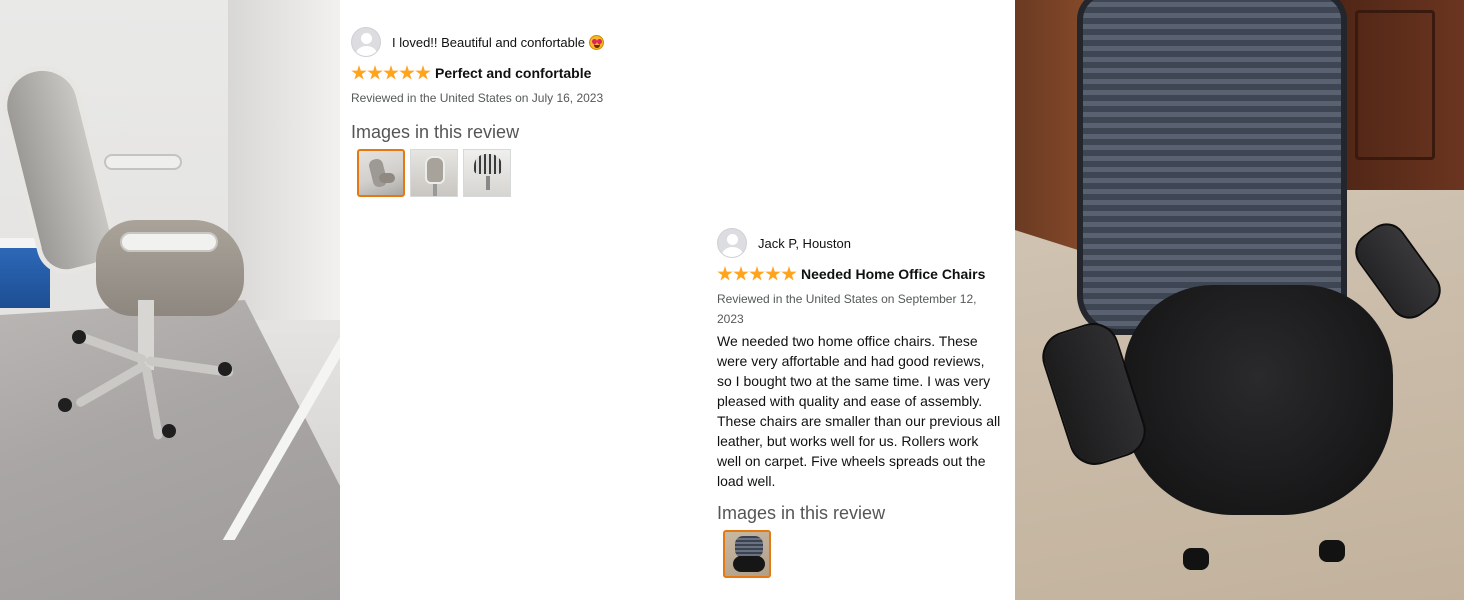 This screenshot has height=600, width=1464. I want to click on reviewer-profile: Jack P, Houston, so click(859, 243).